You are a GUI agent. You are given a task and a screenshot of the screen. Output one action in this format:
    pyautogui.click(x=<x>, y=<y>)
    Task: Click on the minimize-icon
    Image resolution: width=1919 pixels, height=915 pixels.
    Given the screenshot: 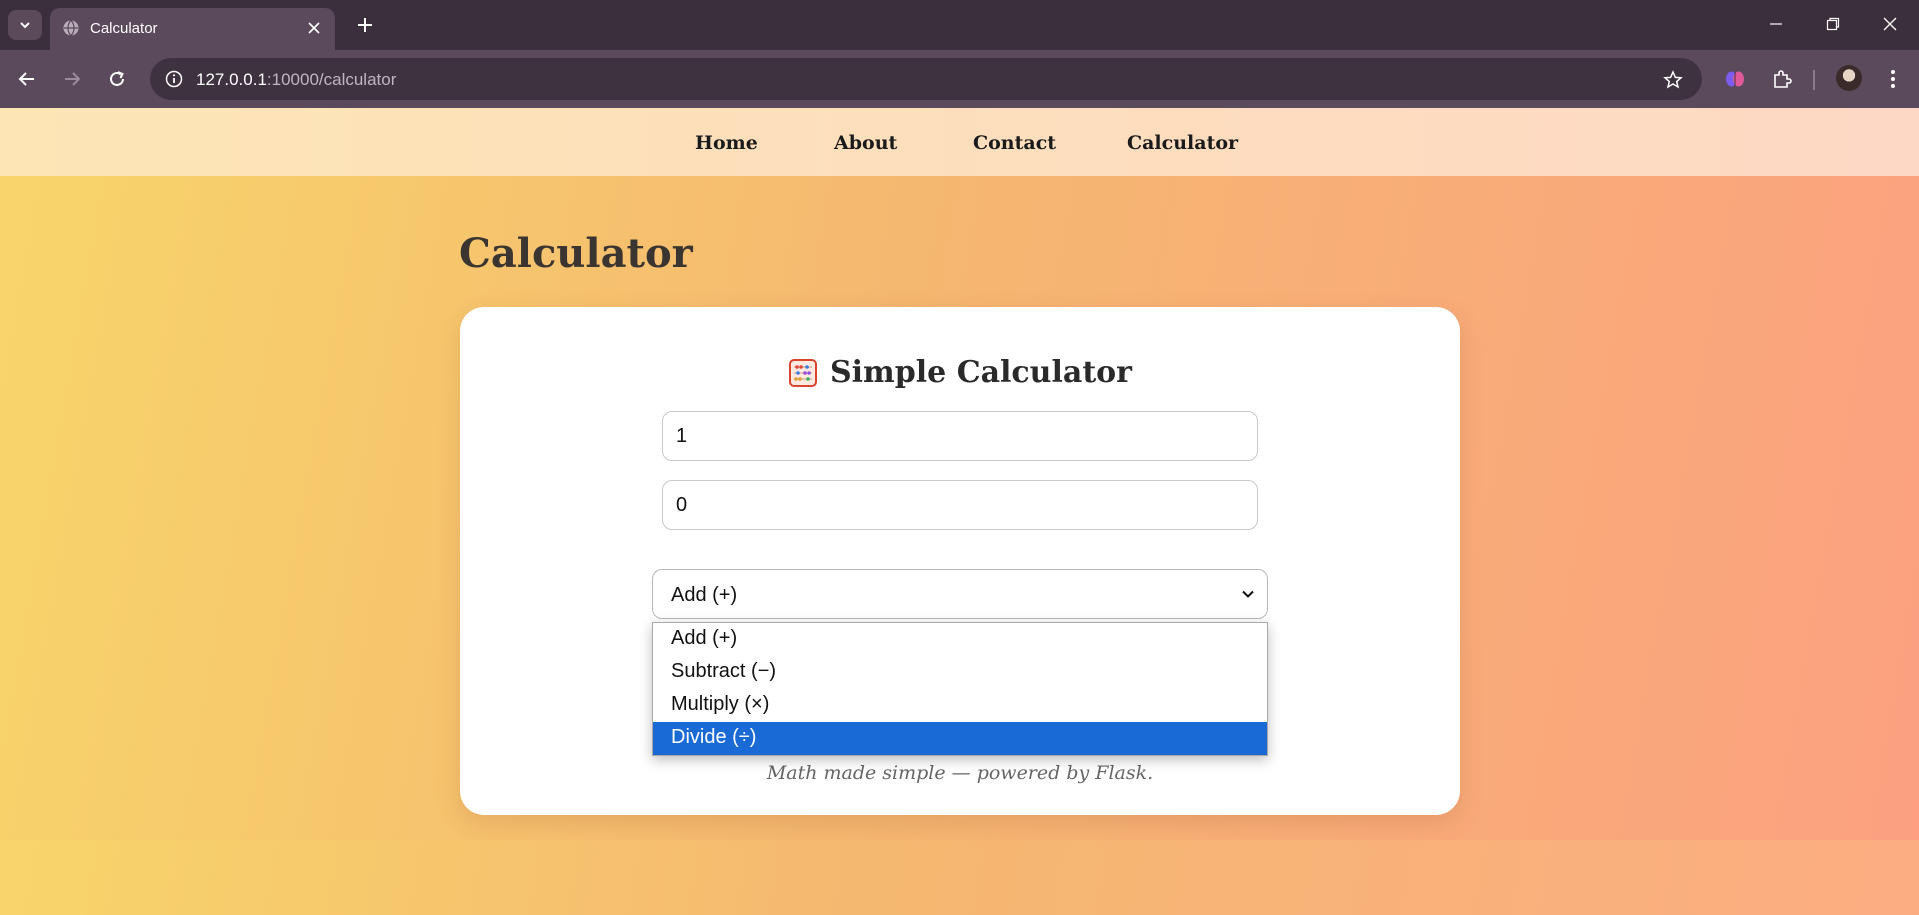 What is the action you would take?
    pyautogui.click(x=1776, y=24)
    